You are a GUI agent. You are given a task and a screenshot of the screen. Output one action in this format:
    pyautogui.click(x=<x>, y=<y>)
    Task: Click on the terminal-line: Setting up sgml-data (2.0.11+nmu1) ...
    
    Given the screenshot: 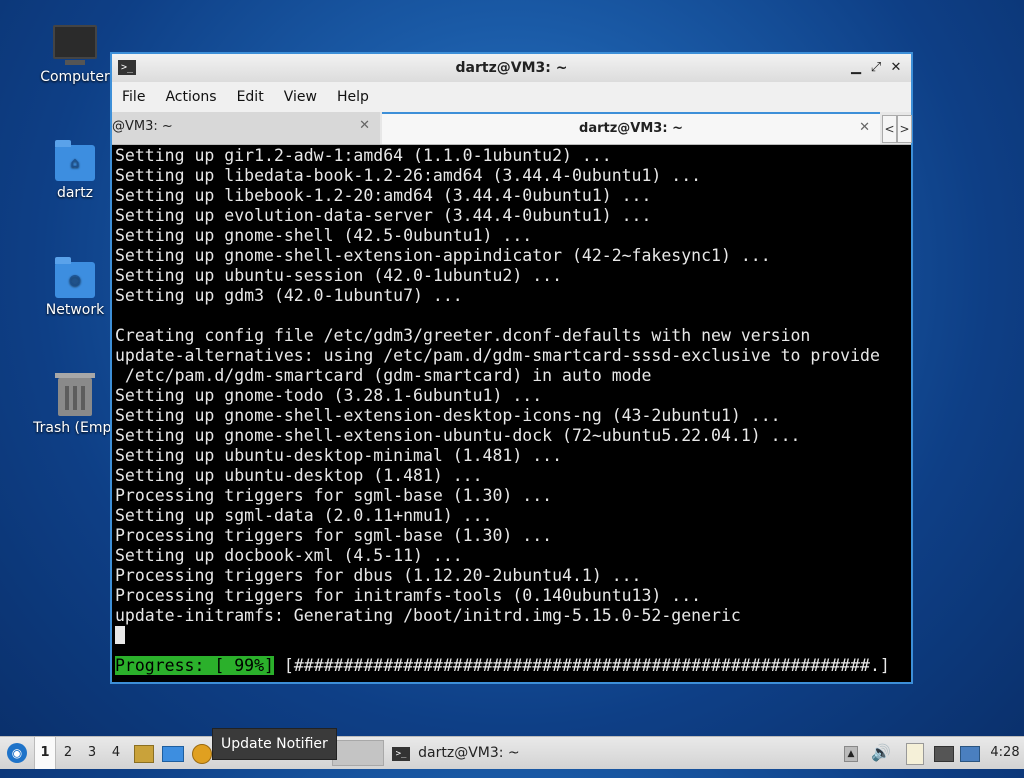 What is the action you would take?
    pyautogui.click(x=304, y=515)
    